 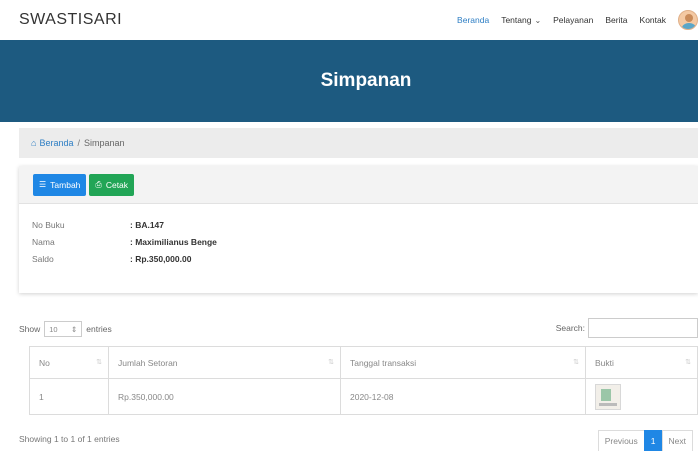 I want to click on column-header-label: Jumlah Setoran, so click(x=148, y=362).